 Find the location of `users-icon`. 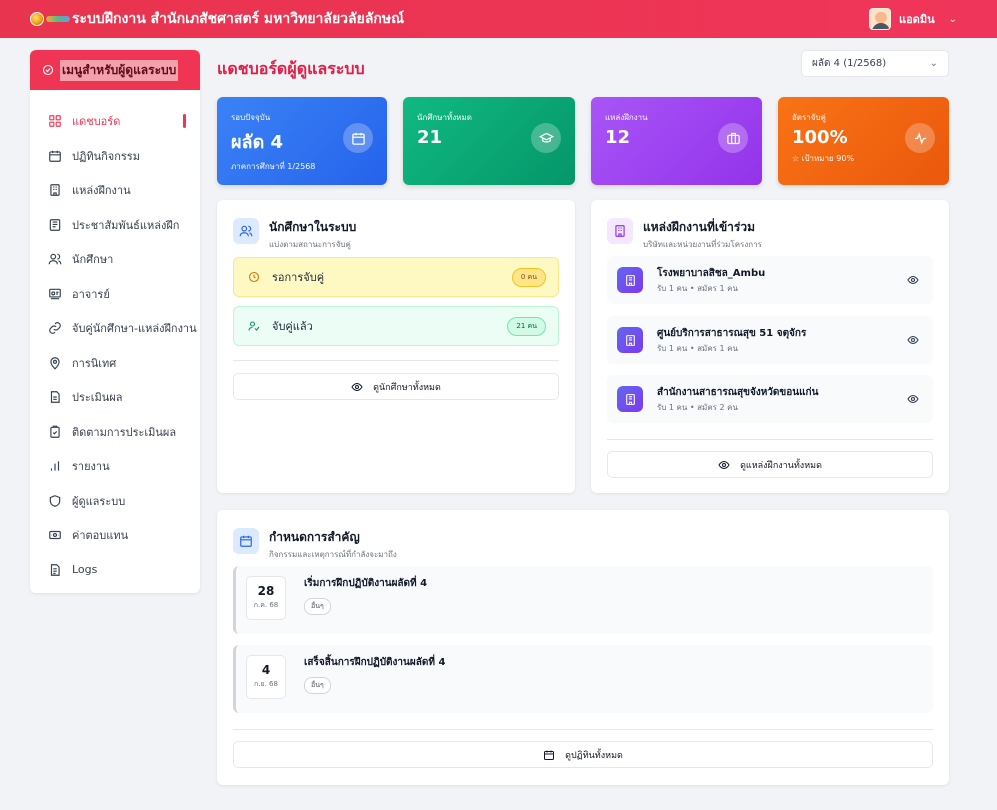

users-icon is located at coordinates (246, 231).